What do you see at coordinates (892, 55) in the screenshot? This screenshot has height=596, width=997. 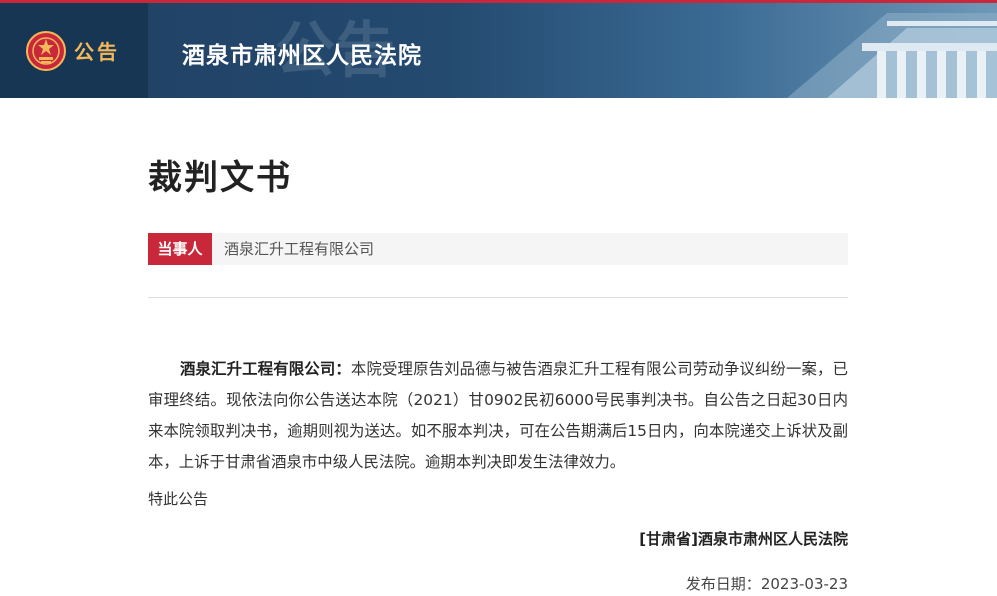 I see `courthouse-building-icon` at bounding box center [892, 55].